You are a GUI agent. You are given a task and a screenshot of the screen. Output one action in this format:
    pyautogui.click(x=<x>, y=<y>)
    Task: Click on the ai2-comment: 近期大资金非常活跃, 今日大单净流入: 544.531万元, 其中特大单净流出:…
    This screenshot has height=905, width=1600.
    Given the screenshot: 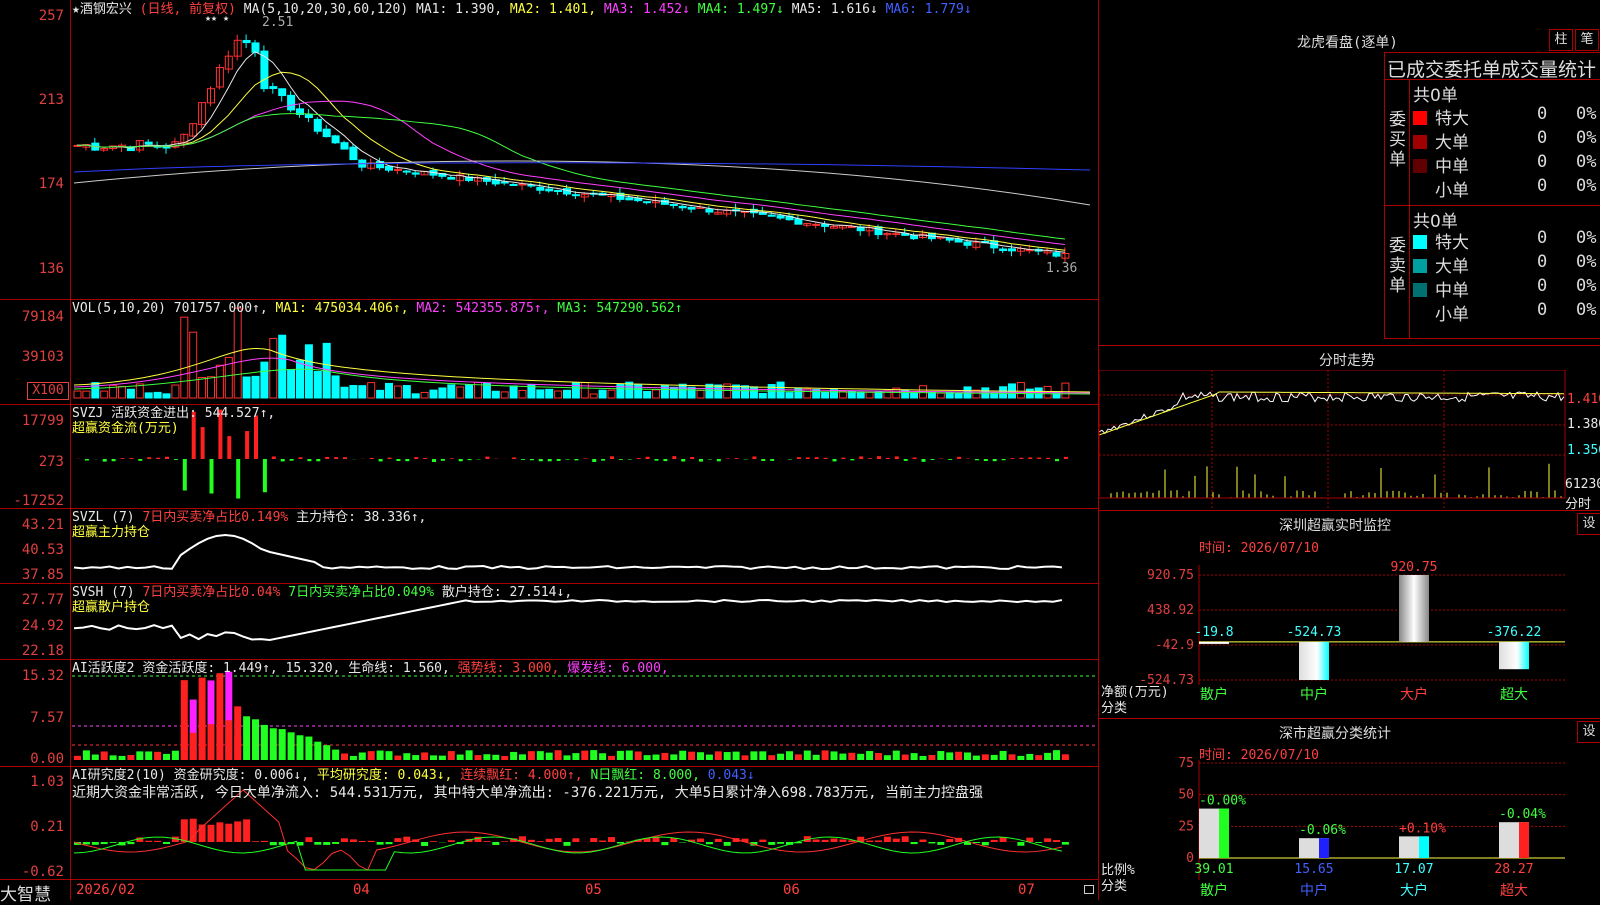 What is the action you would take?
    pyautogui.click(x=527, y=793)
    